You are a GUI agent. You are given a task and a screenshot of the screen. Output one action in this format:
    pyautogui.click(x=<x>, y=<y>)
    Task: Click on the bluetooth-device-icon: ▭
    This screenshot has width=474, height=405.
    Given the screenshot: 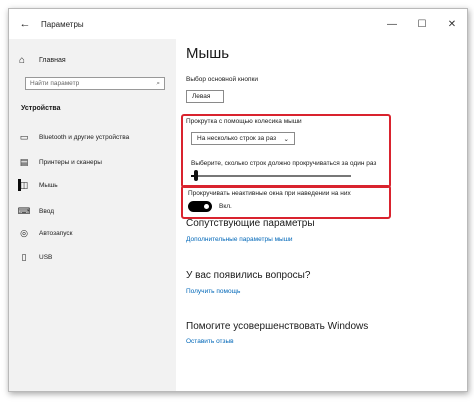 What is the action you would take?
    pyautogui.click(x=24, y=136)
    